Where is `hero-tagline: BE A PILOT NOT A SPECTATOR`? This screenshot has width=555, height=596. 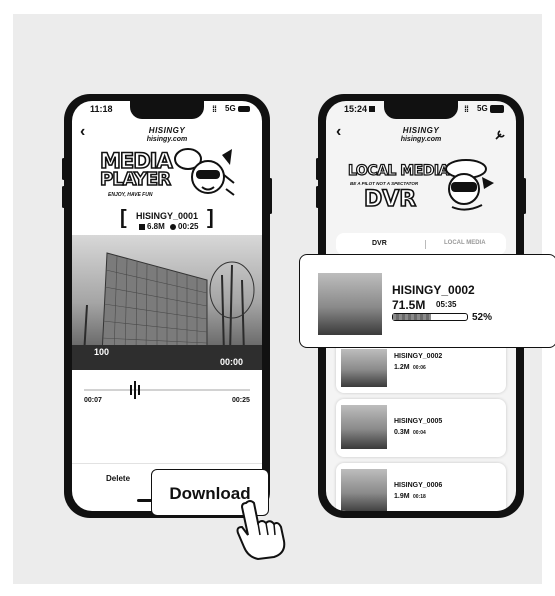
hero-tagline: BE A PILOT NOT A SPECTATOR is located at coordinates (384, 183).